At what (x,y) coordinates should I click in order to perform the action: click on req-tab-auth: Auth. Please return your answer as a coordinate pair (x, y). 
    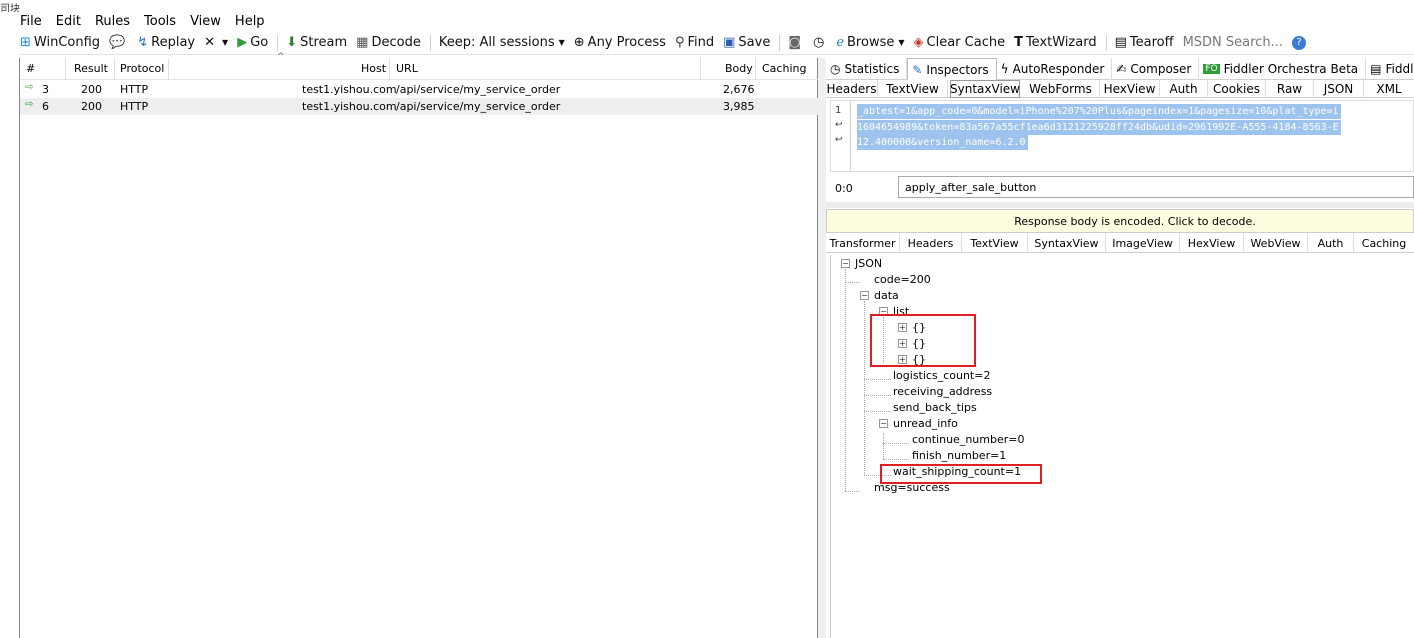
    Looking at the image, I should click on (1184, 89).